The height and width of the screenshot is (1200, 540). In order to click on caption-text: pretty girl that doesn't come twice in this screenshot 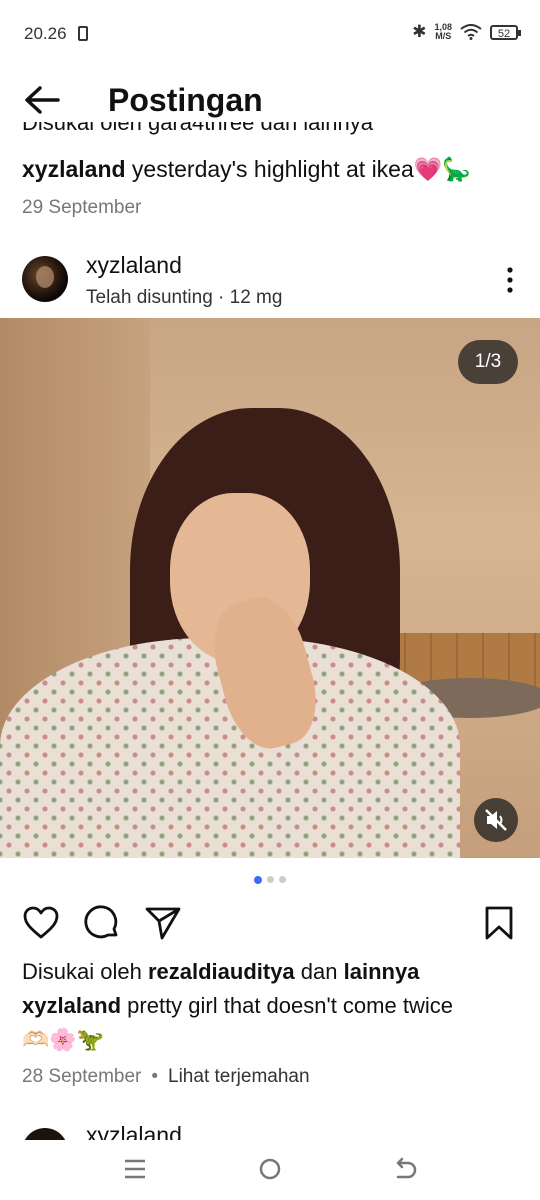, I will do `click(287, 1005)`.